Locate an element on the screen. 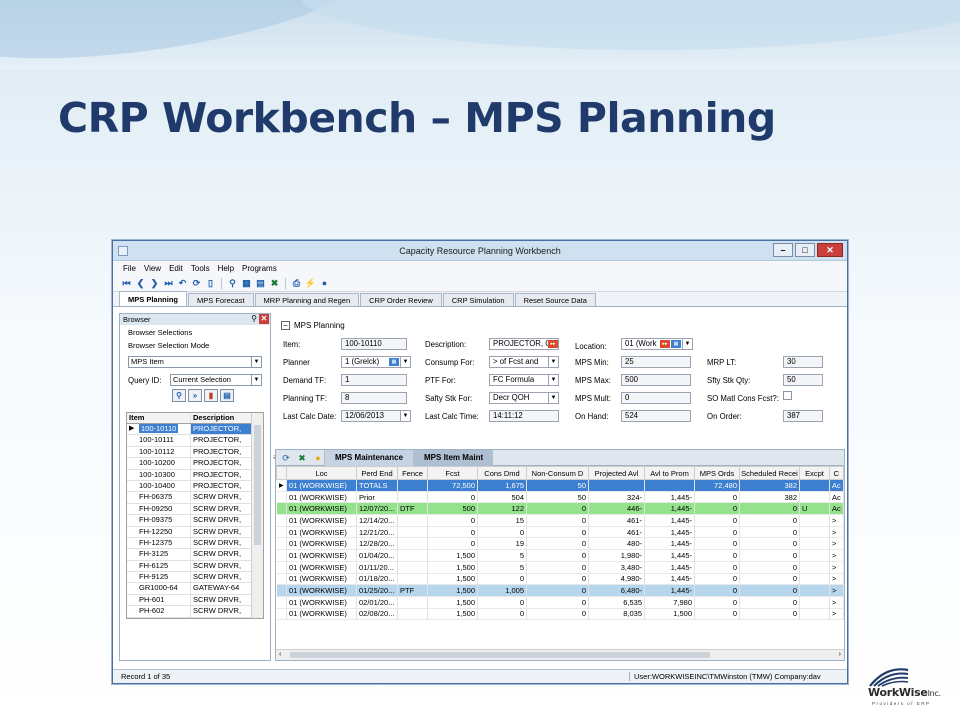 The image size is (960, 720). item-list-row: FH-9125 SCRW DRVR, is located at coordinates (195, 578).